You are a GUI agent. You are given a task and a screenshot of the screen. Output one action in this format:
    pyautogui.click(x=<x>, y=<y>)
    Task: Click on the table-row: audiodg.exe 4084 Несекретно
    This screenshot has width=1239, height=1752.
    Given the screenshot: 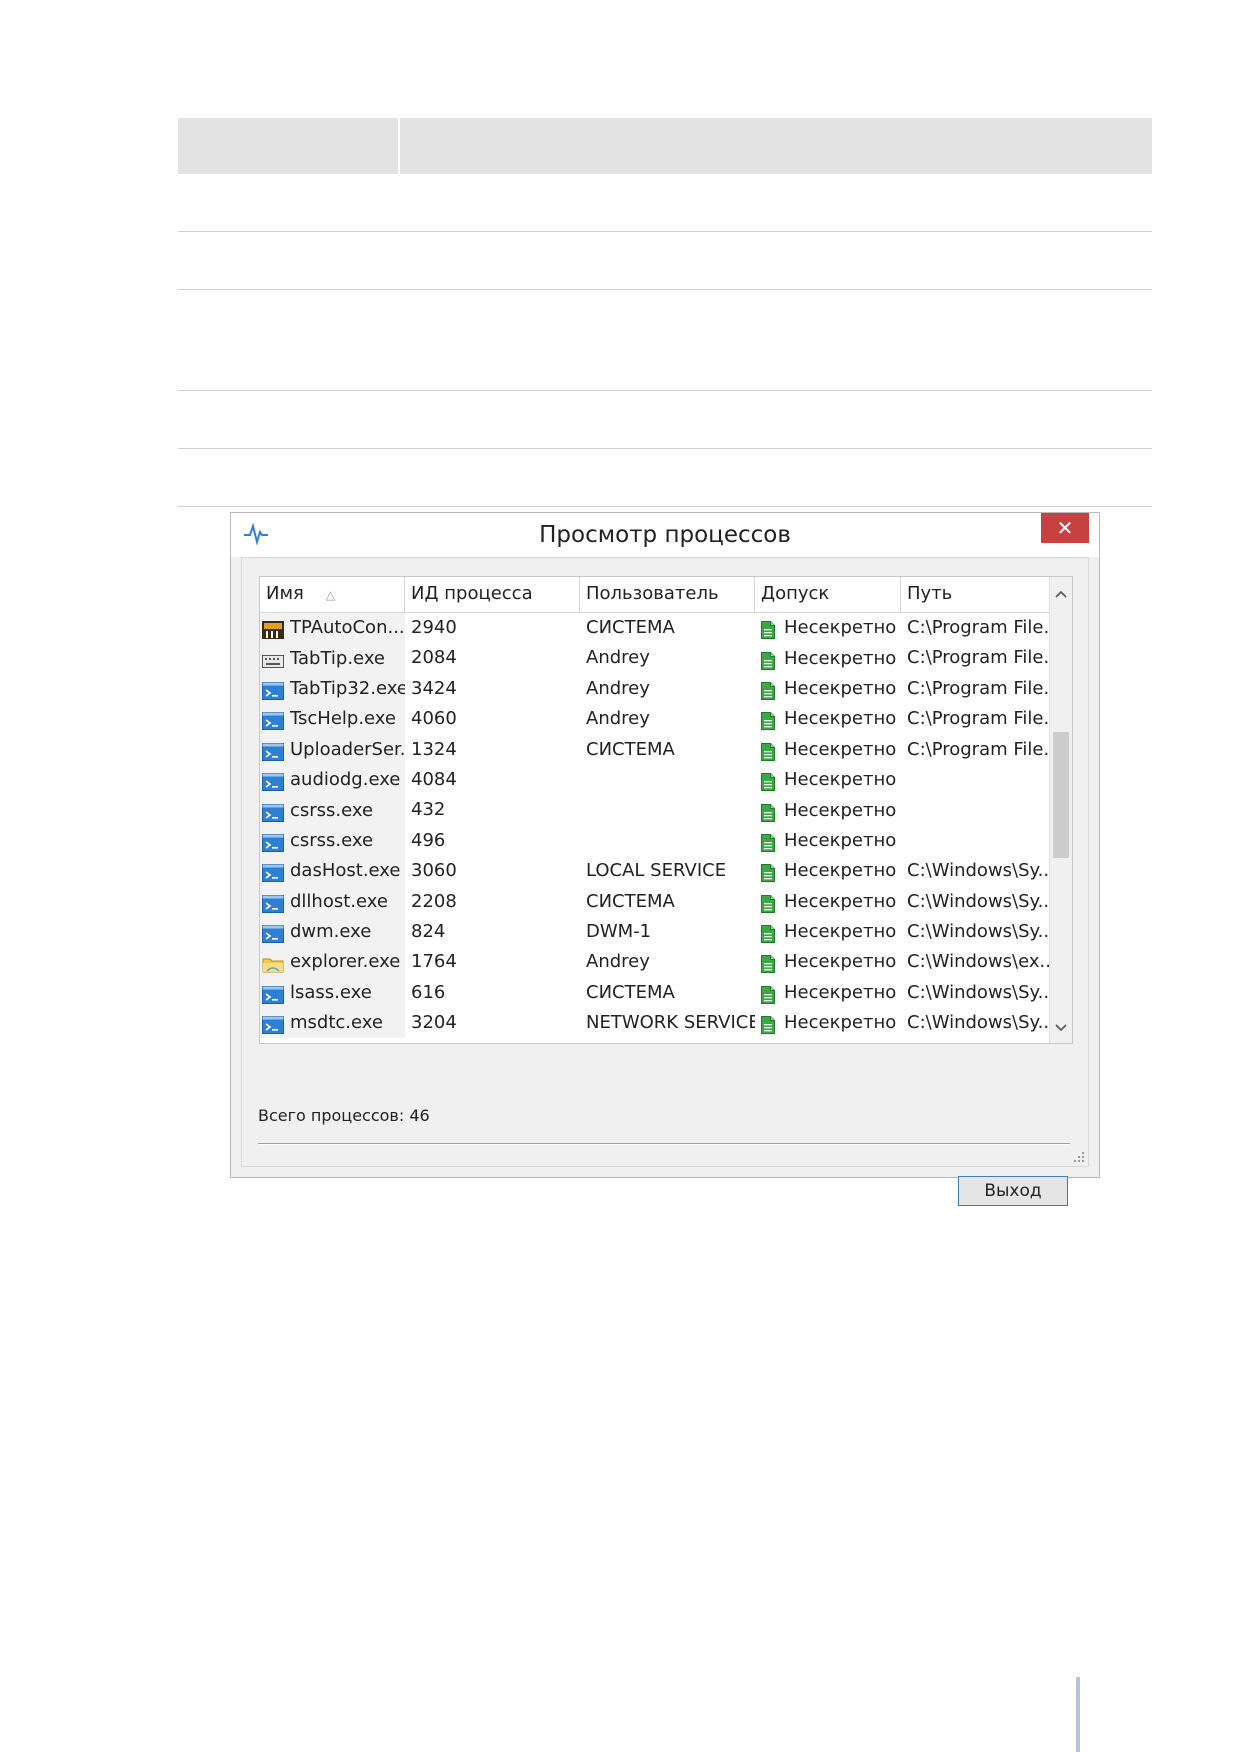 What is the action you would take?
    pyautogui.click(x=655, y=780)
    